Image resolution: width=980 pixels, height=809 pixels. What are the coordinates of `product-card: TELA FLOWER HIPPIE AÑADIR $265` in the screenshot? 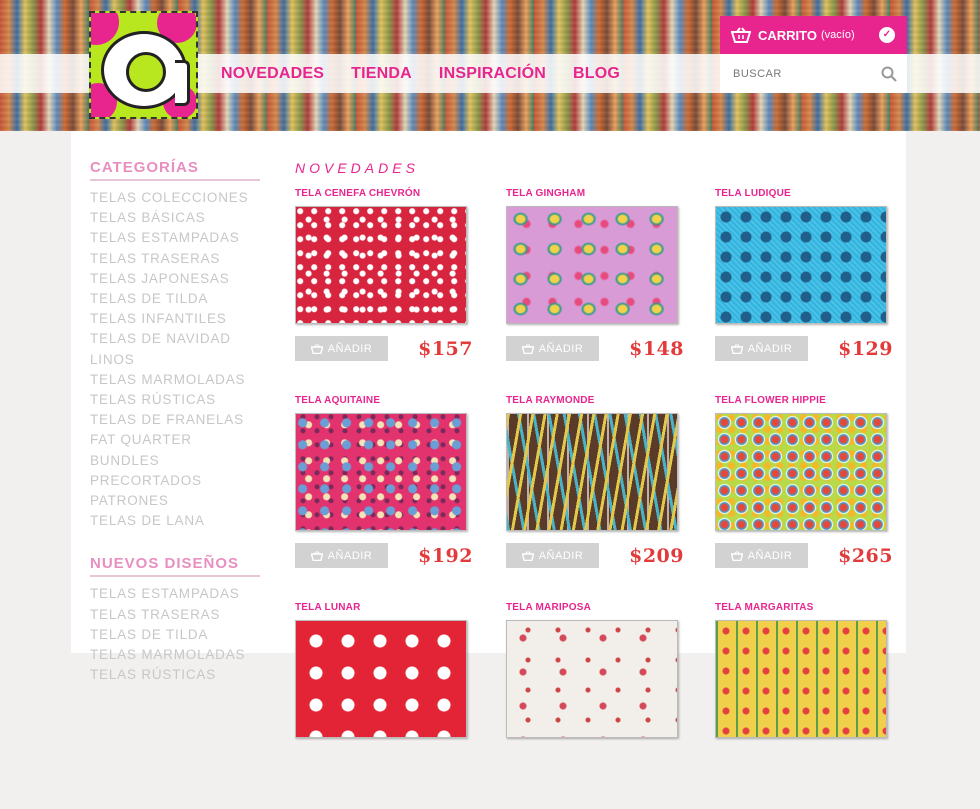 It's located at (805, 498).